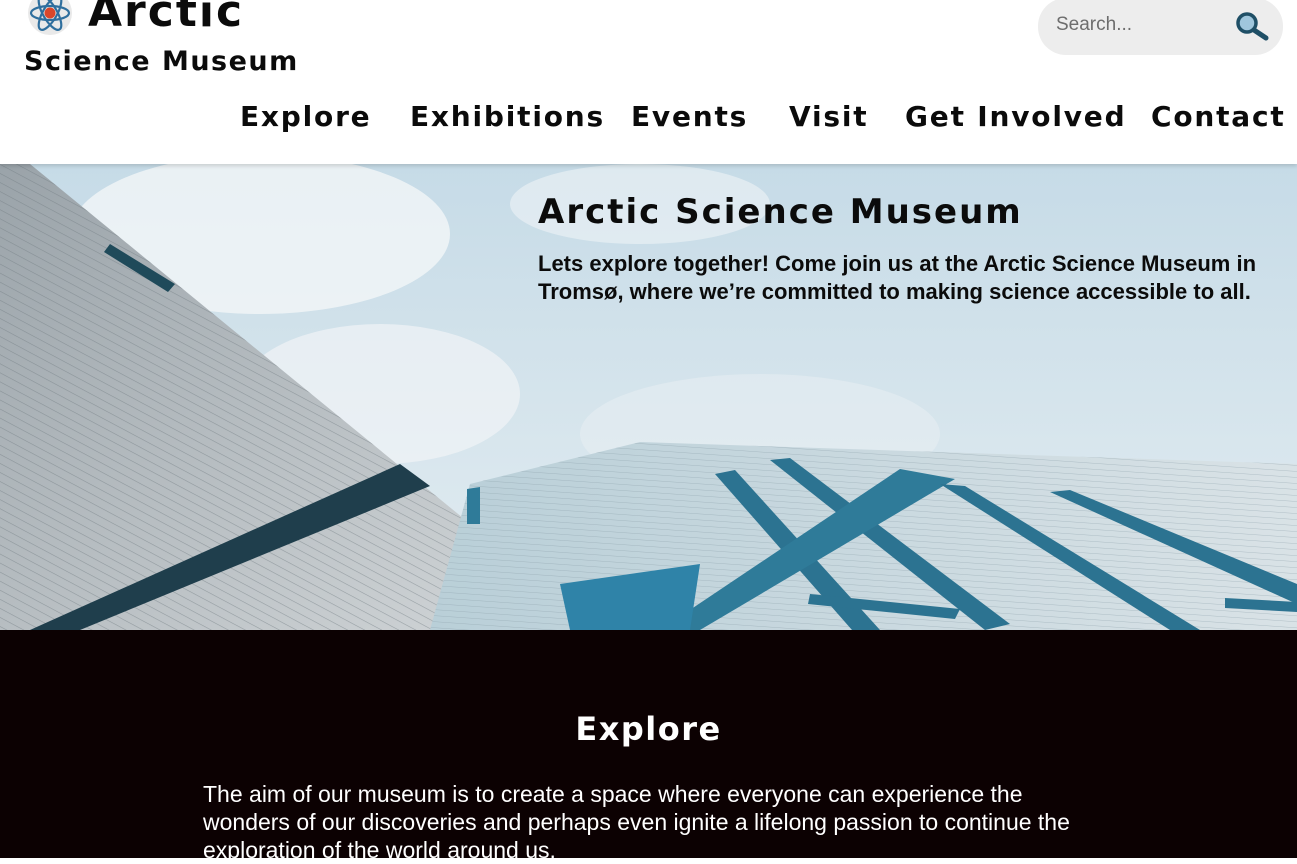 This screenshot has width=1297, height=864. I want to click on nav-item-exhibitions: Exhibitions, so click(507, 116).